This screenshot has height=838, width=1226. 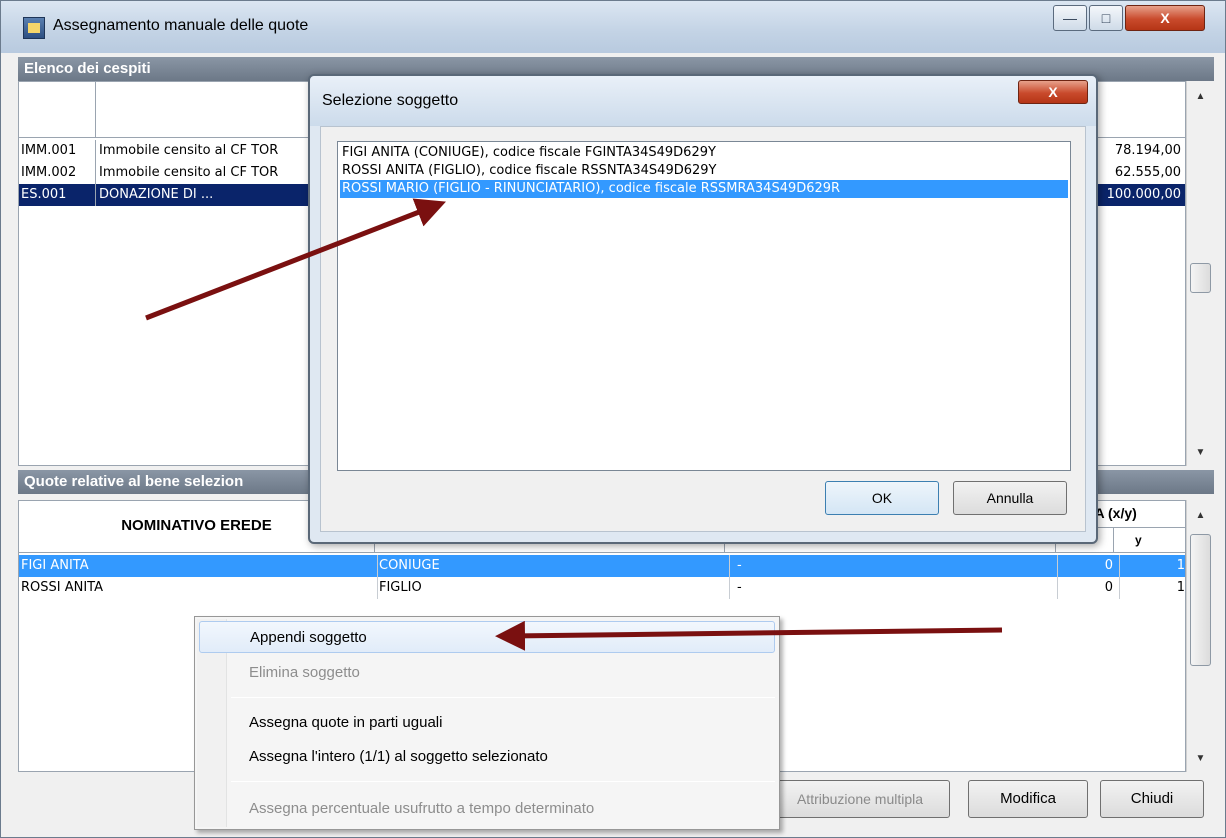 What do you see at coordinates (1028, 799) in the screenshot?
I see `edit-button: Modifica` at bounding box center [1028, 799].